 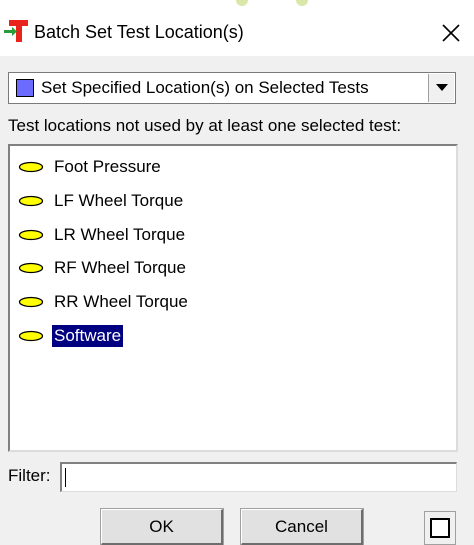 What do you see at coordinates (16, 31) in the screenshot?
I see `app-logo-icon` at bounding box center [16, 31].